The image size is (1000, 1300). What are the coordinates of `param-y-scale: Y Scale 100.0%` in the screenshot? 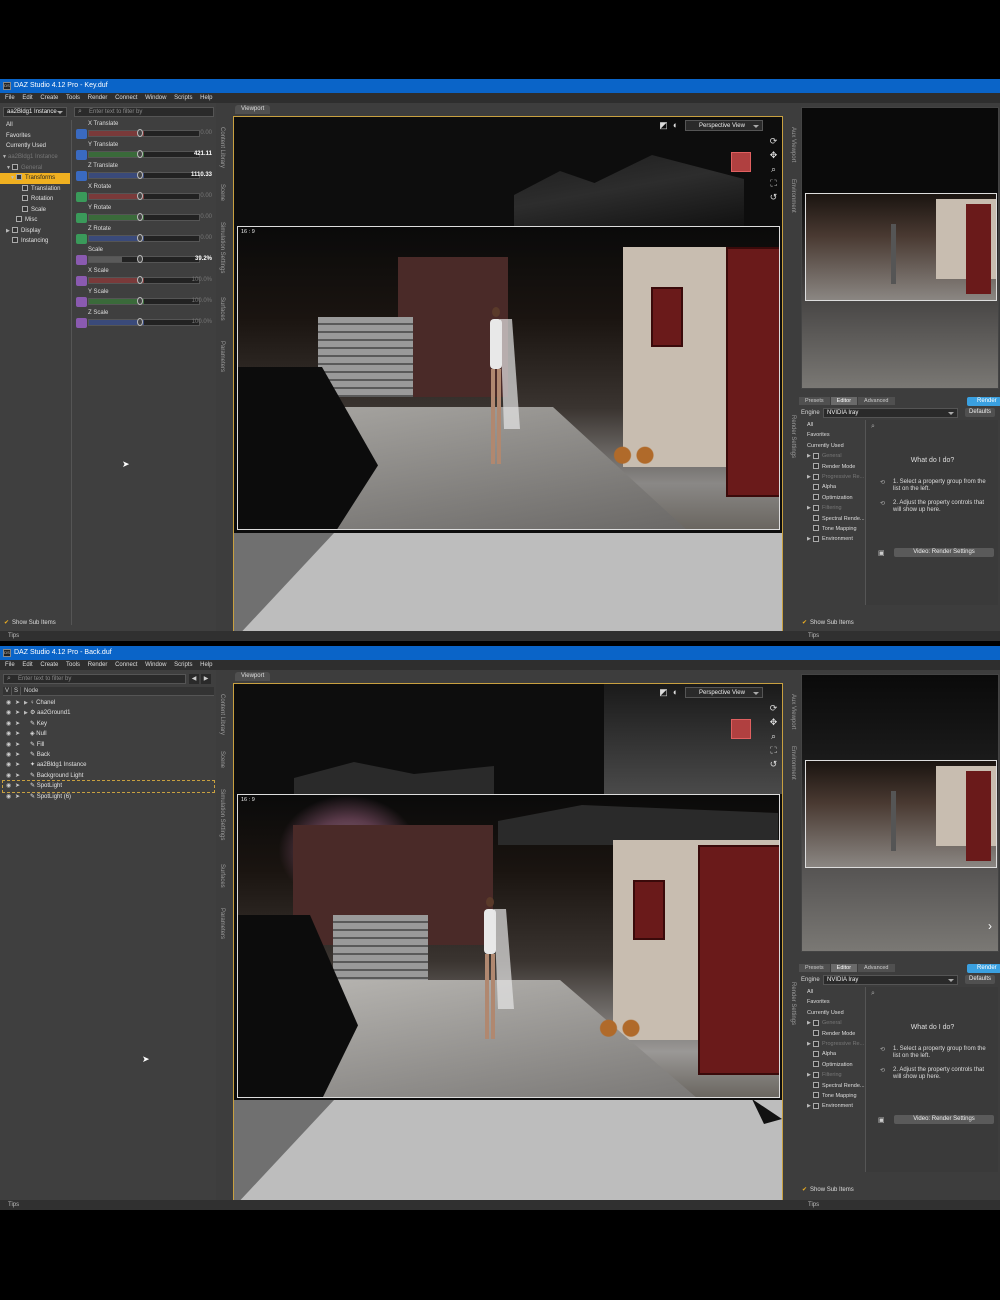 It's located at (144, 299).